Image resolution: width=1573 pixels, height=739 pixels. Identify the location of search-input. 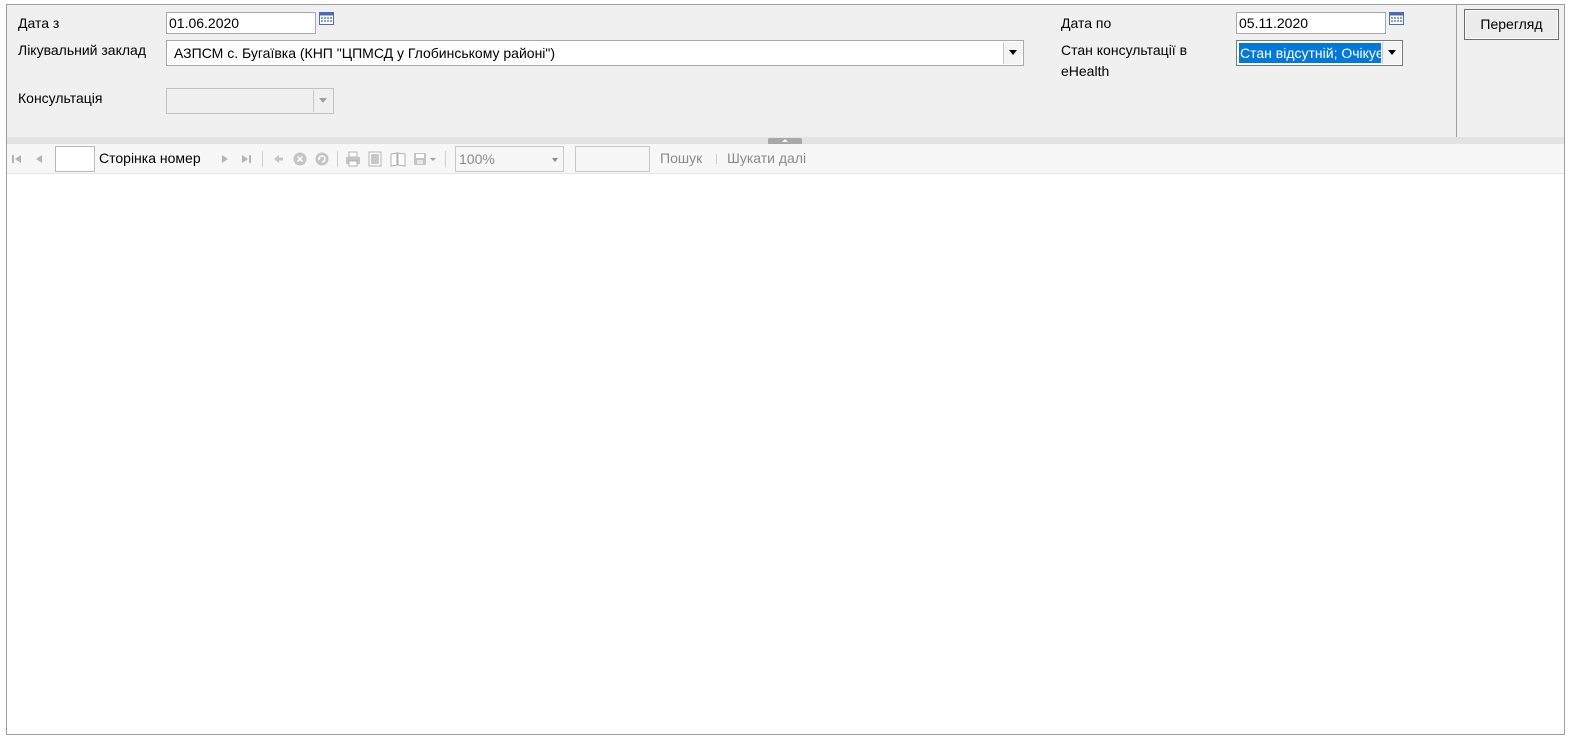
(612, 159).